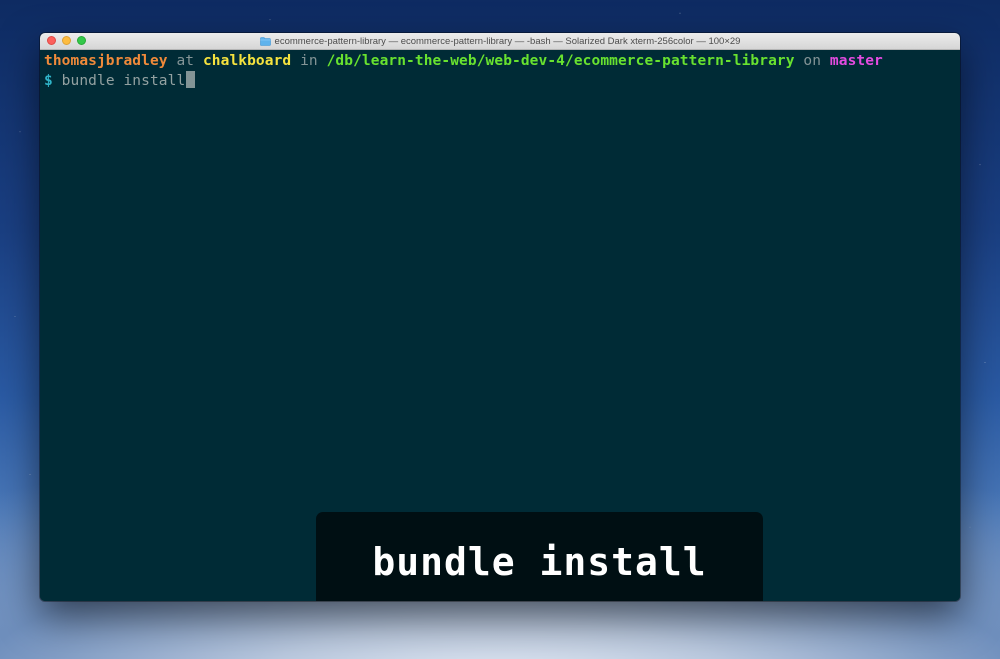  Describe the element at coordinates (539, 561) in the screenshot. I see `caption-text: bundle install` at that location.